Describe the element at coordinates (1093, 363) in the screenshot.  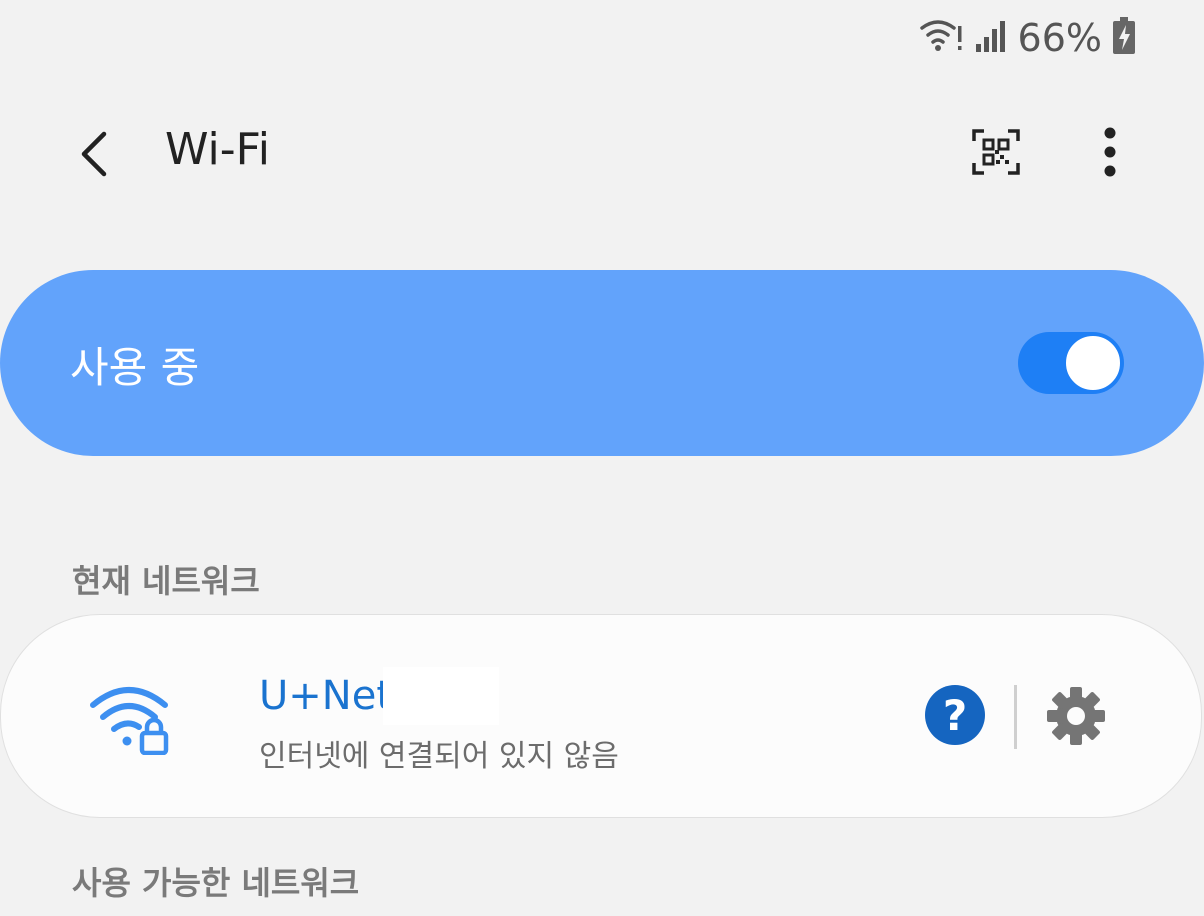
I see `switch-knob` at that location.